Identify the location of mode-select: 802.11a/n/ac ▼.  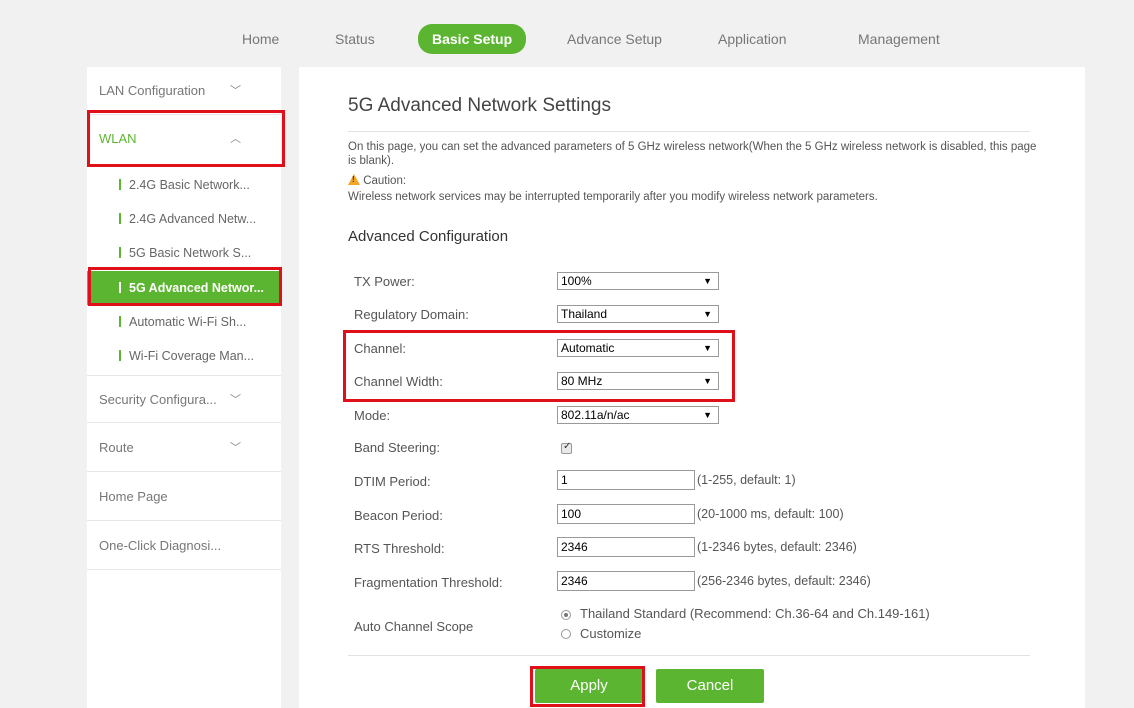
(638, 415).